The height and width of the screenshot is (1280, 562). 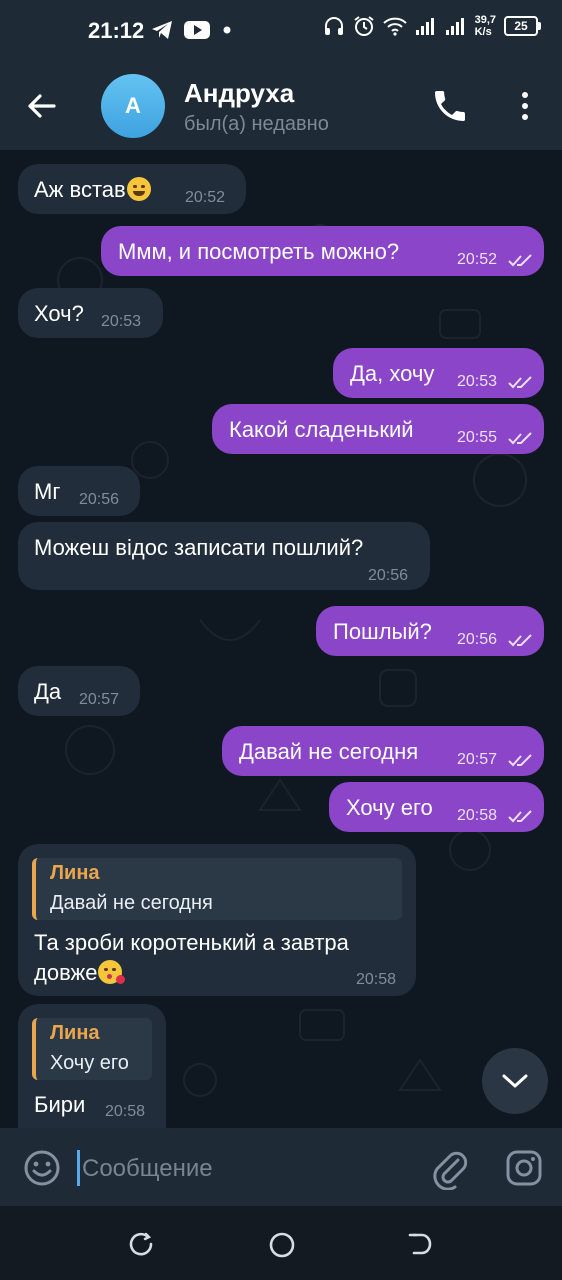 I want to click on arrow-left-icon, so click(x=42, y=106).